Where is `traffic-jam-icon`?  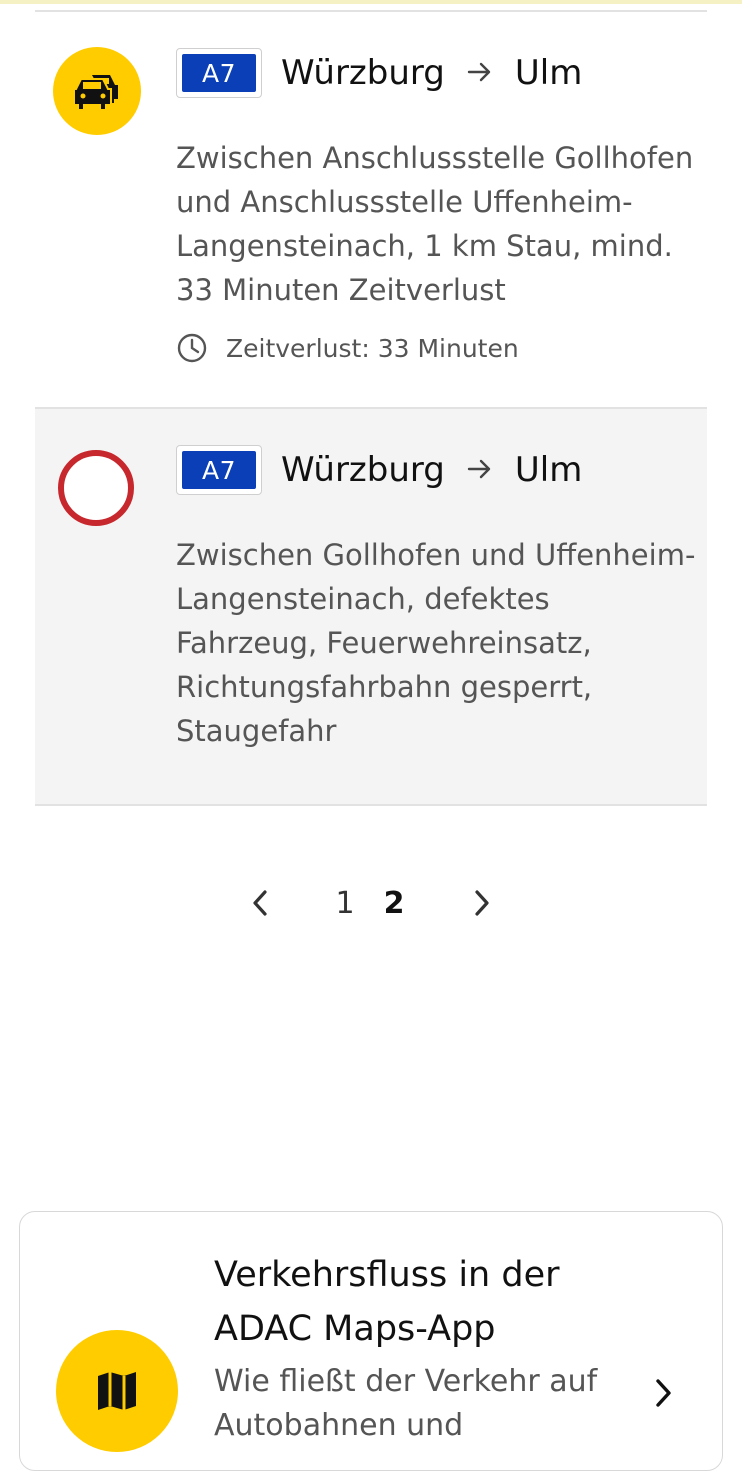
traffic-jam-icon is located at coordinates (97, 91).